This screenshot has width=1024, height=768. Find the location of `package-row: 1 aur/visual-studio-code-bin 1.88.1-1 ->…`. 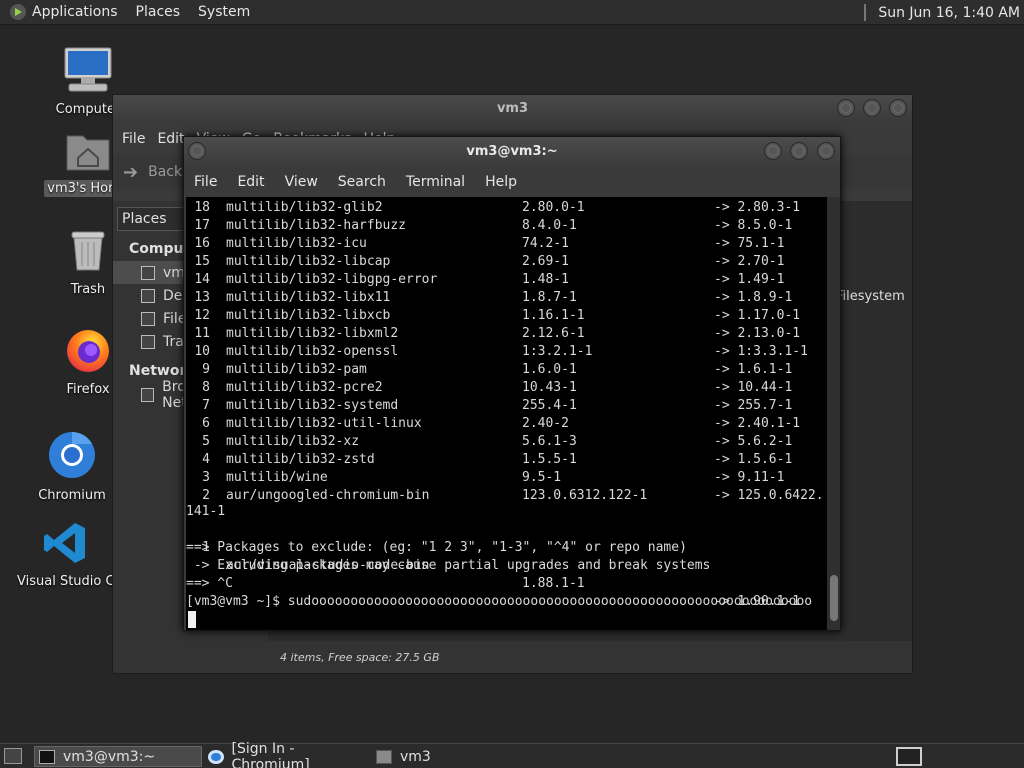

package-row: 1 aur/visual-studio-code-bin 1.88.1-1 ->… is located at coordinates (501, 574).